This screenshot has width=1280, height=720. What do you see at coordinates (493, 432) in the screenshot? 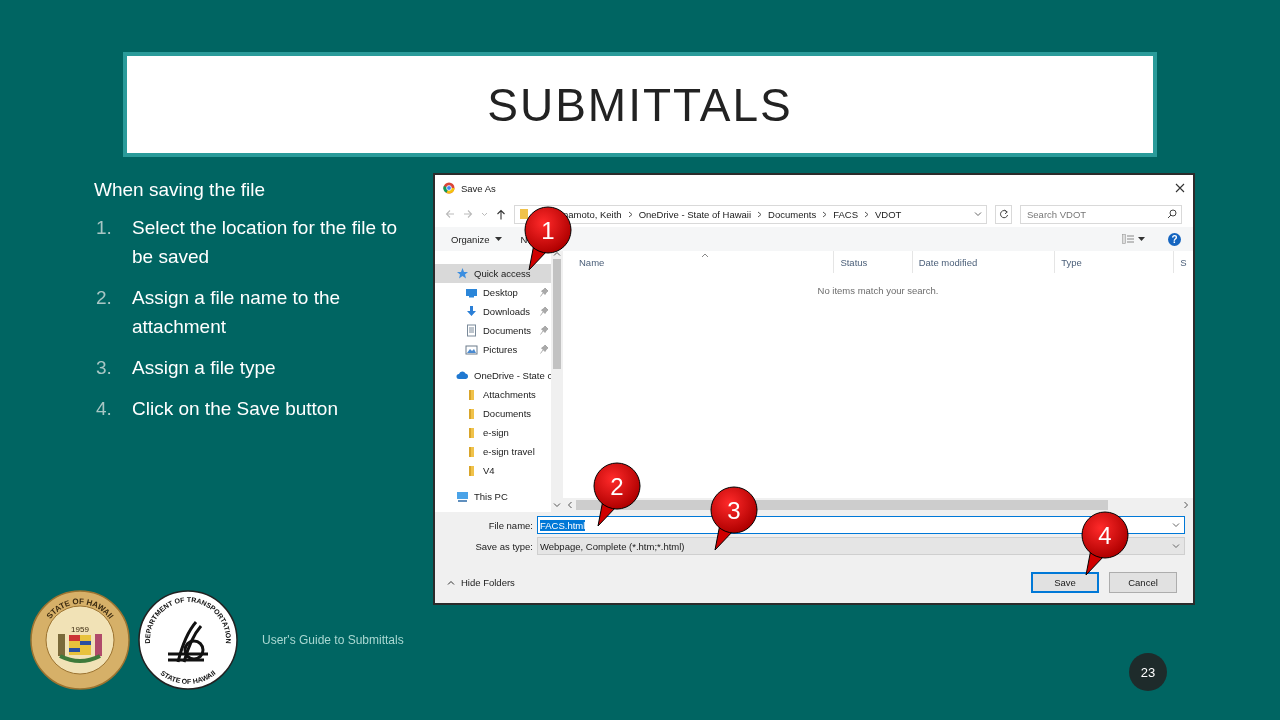
I see `nav-item: e-sign` at bounding box center [493, 432].